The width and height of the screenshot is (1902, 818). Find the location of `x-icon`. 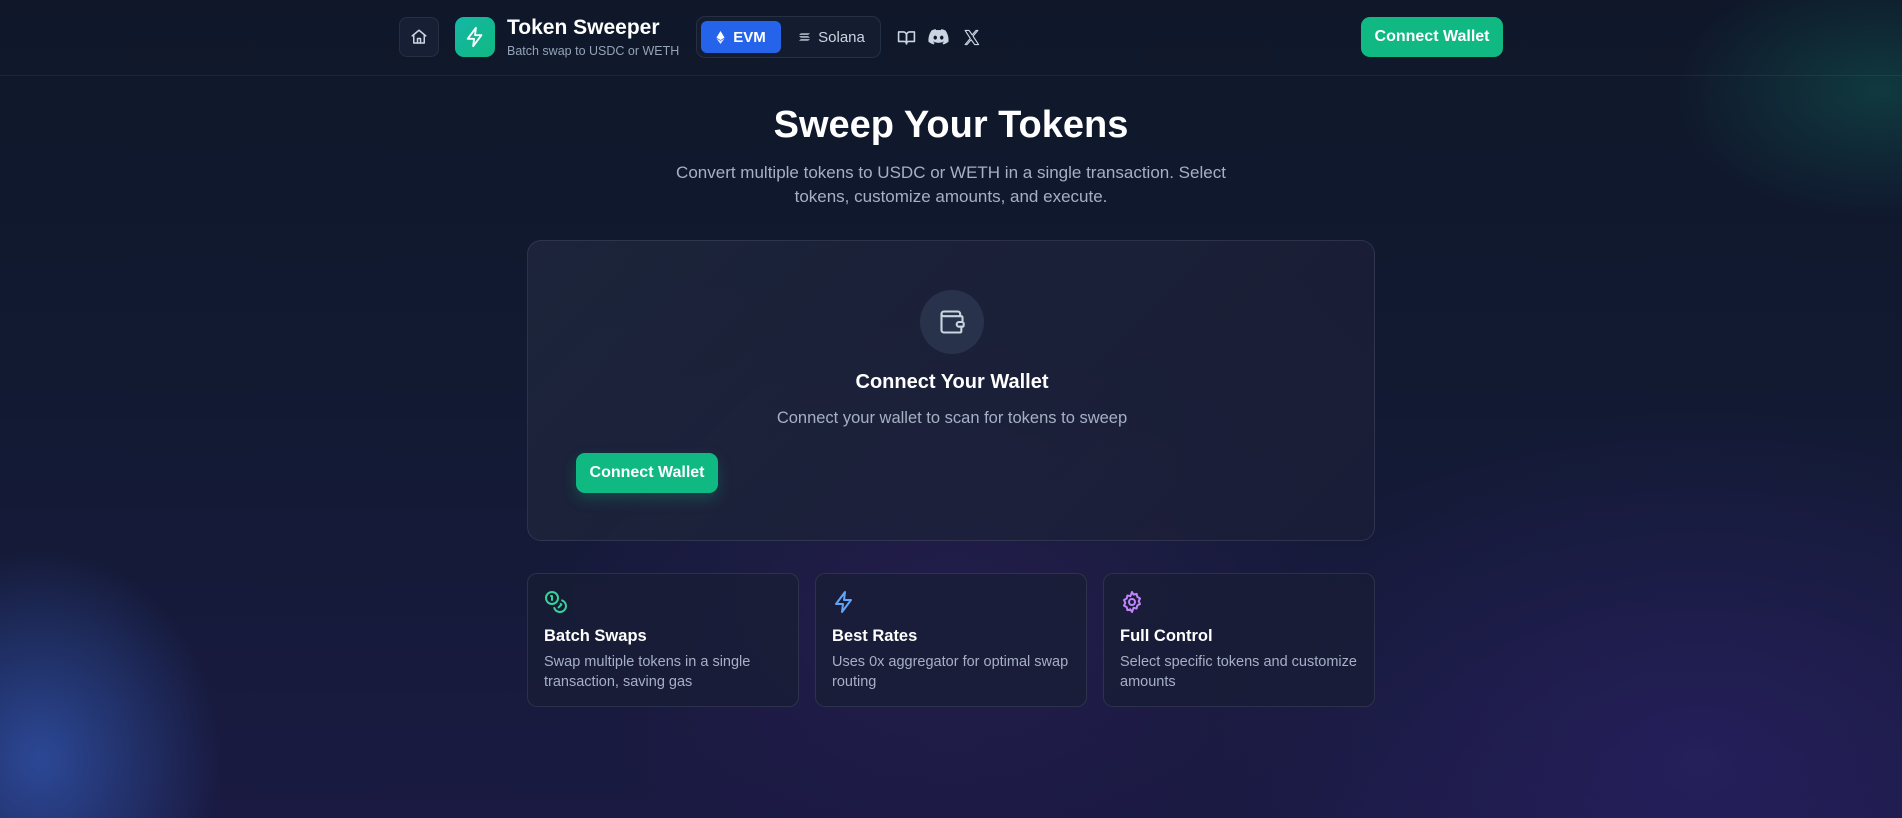

x-icon is located at coordinates (971, 37).